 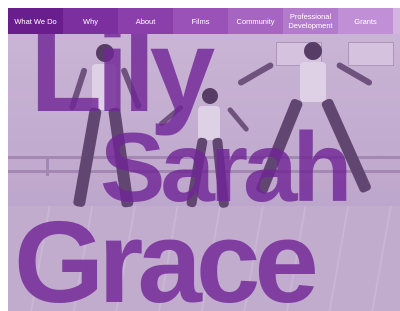 What do you see at coordinates (255, 21) in the screenshot?
I see `nav-community: Community` at bounding box center [255, 21].